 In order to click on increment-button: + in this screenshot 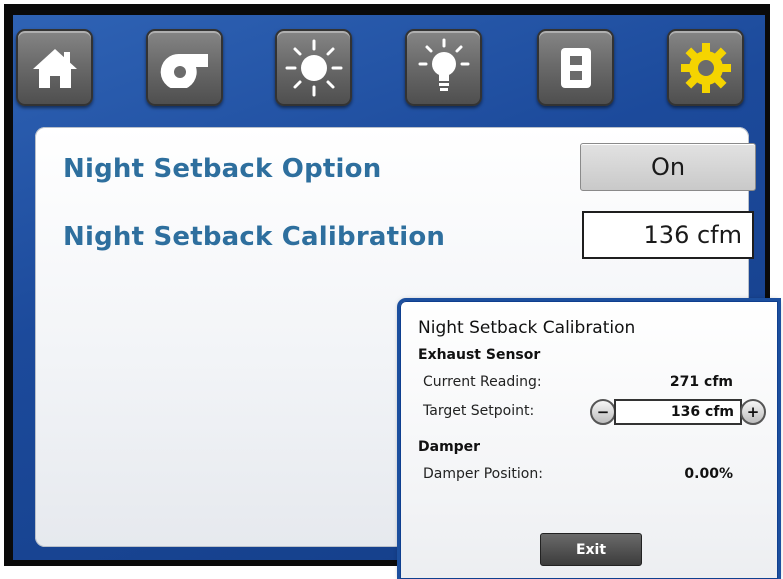, I will do `click(753, 412)`.